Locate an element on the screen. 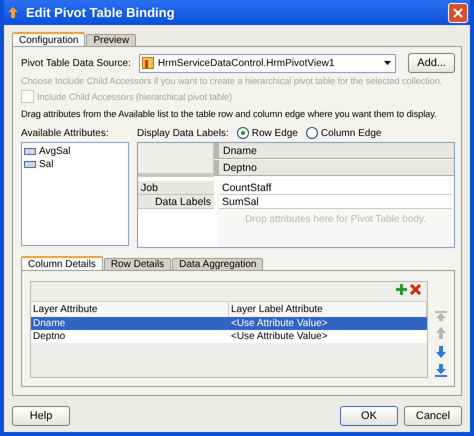 This screenshot has height=436, width=474. tab: Configuration is located at coordinates (49, 39).